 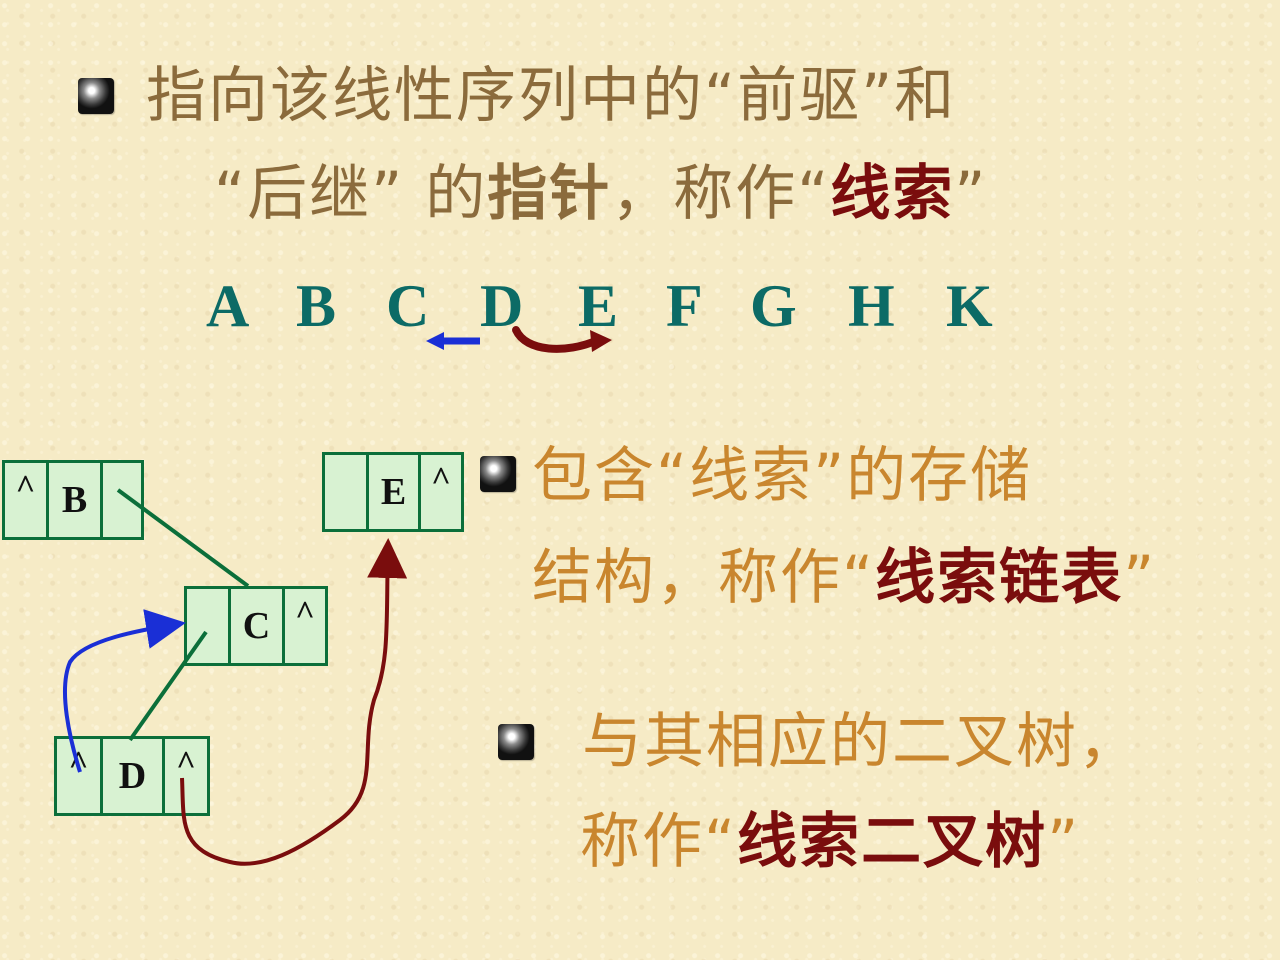 I want to click on bullet2-thread-list-term: 线索链表, so click(x=999, y=578).